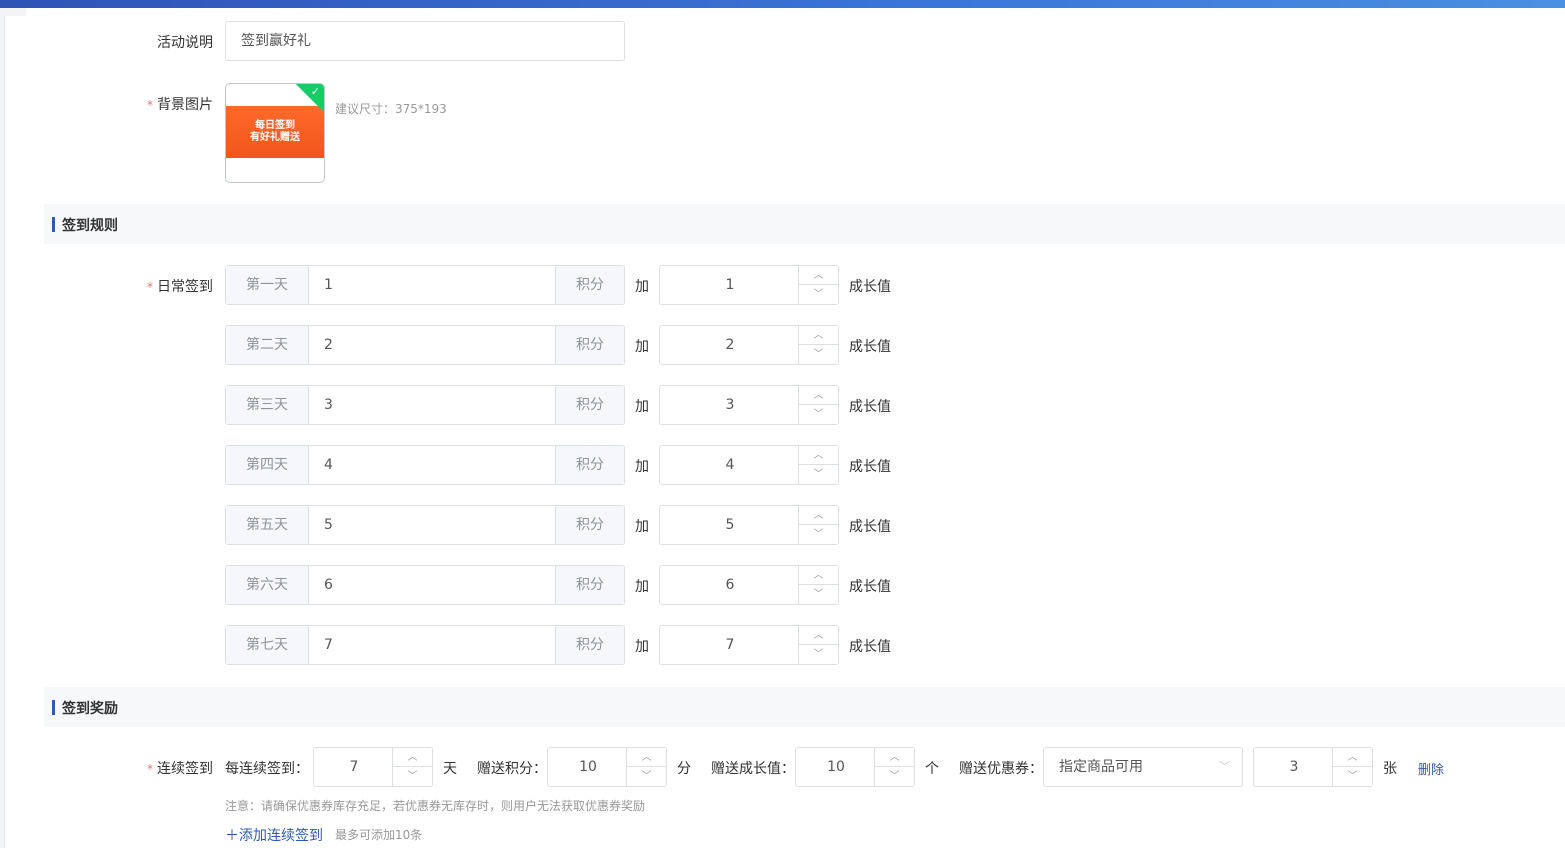  I want to click on daily-points-value: 4, so click(328, 465).